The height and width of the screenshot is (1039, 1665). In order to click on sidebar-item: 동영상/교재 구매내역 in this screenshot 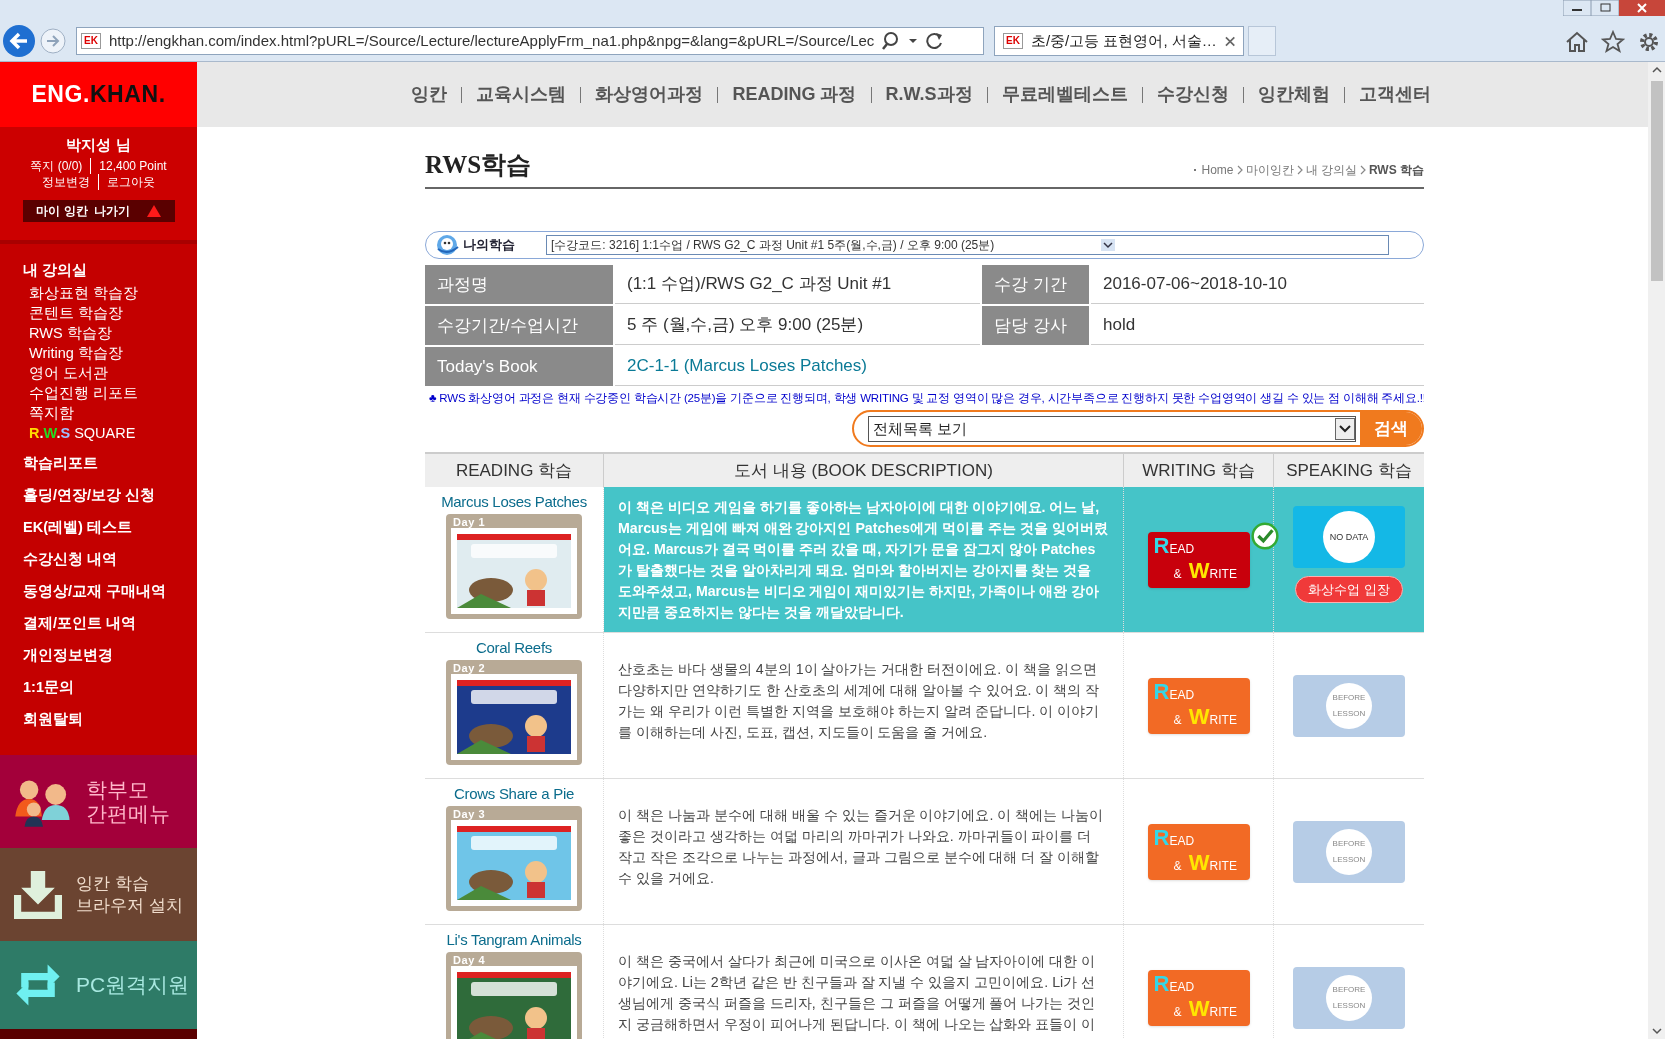, I will do `click(110, 591)`.